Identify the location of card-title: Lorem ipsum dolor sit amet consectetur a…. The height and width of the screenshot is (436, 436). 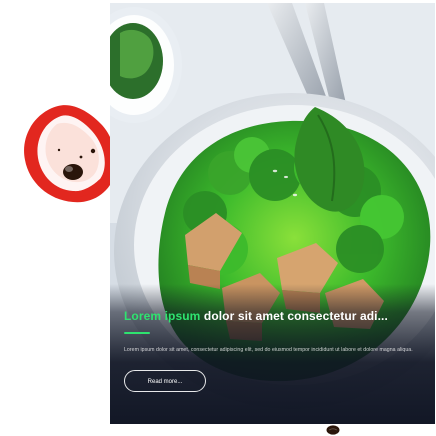
(269, 316).